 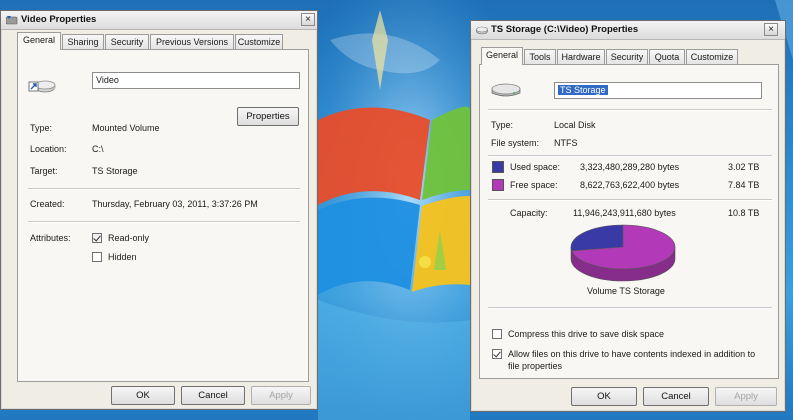 I want to click on created-label: Created:, so click(x=47, y=204).